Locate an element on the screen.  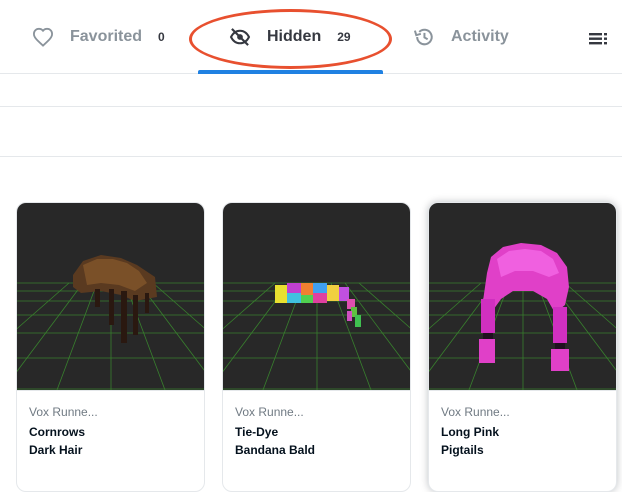
asset-name-line2: Pigtails is located at coordinates (462, 450).